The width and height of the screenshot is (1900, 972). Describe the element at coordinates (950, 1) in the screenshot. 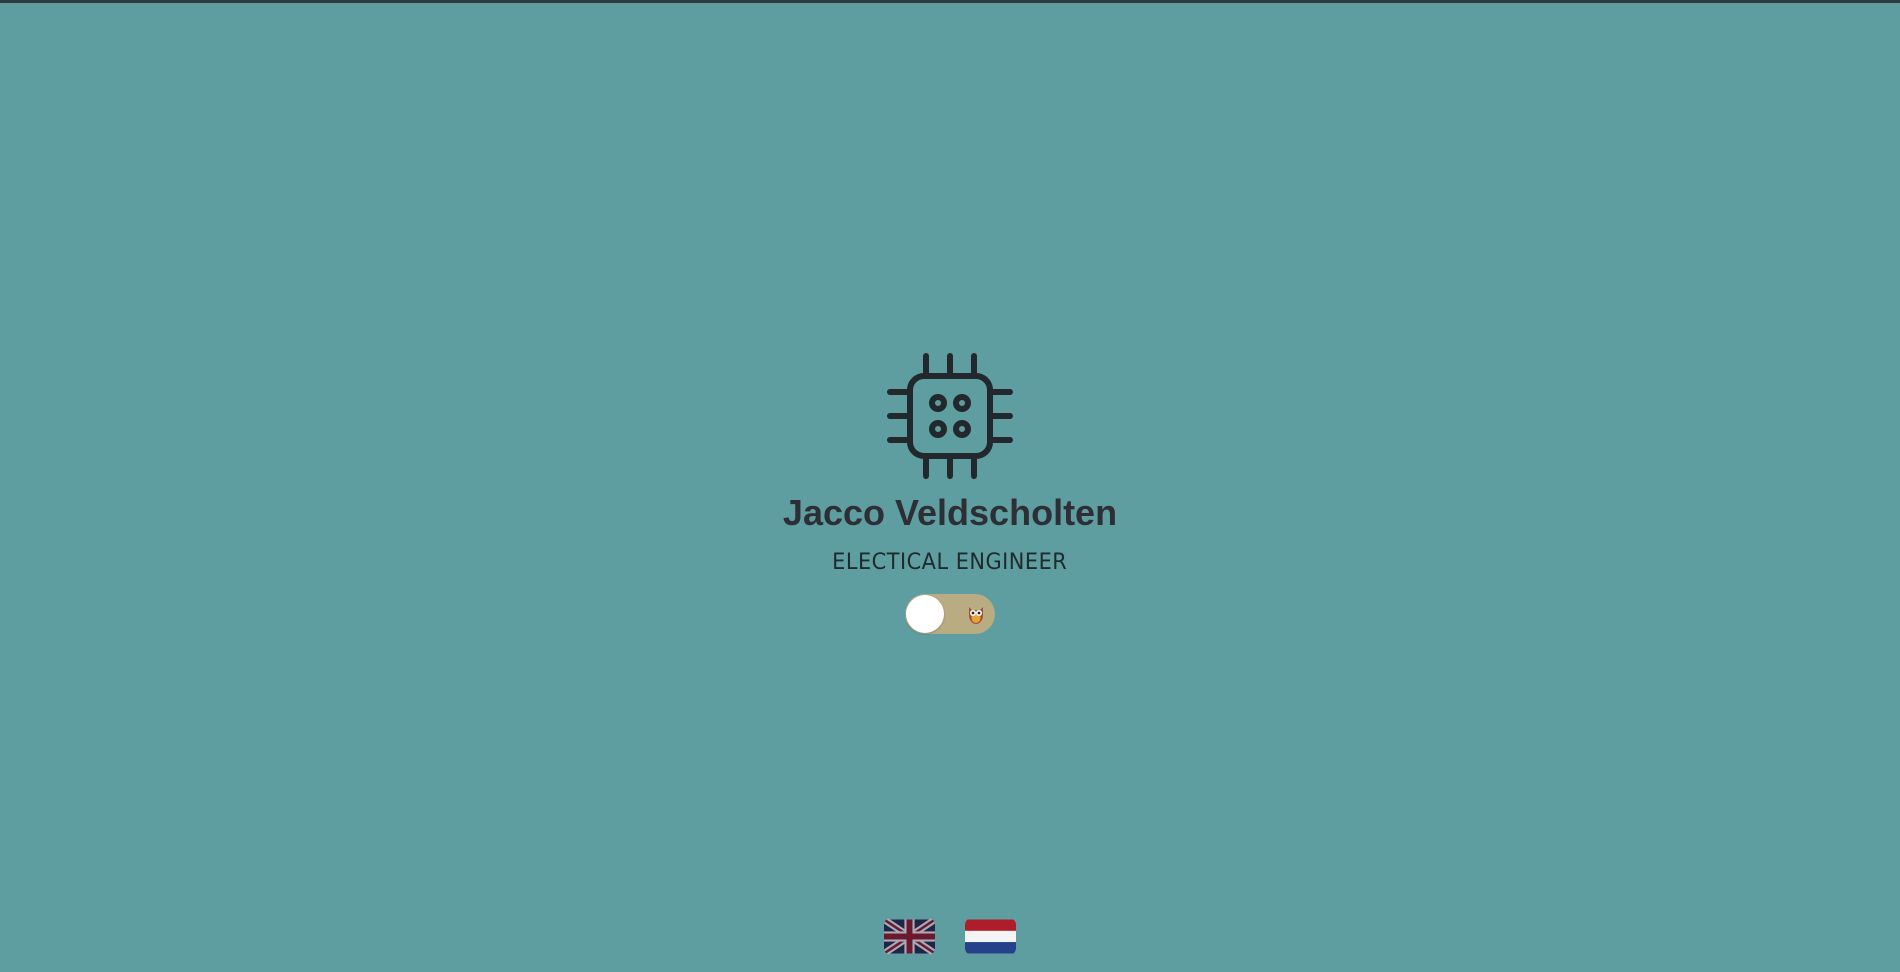

I see `top-border` at that location.